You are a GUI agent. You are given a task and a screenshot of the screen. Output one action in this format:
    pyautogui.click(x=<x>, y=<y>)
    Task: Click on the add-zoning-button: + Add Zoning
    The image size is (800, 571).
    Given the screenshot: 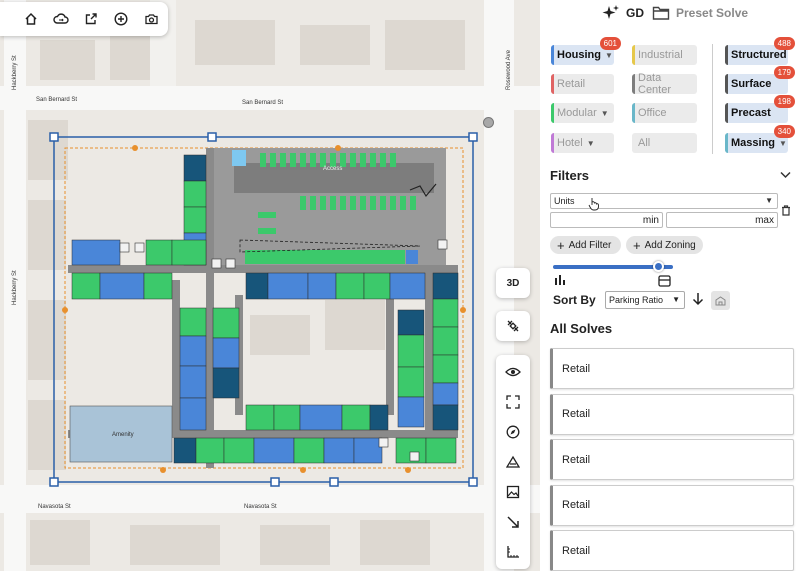 What is the action you would take?
    pyautogui.click(x=664, y=245)
    